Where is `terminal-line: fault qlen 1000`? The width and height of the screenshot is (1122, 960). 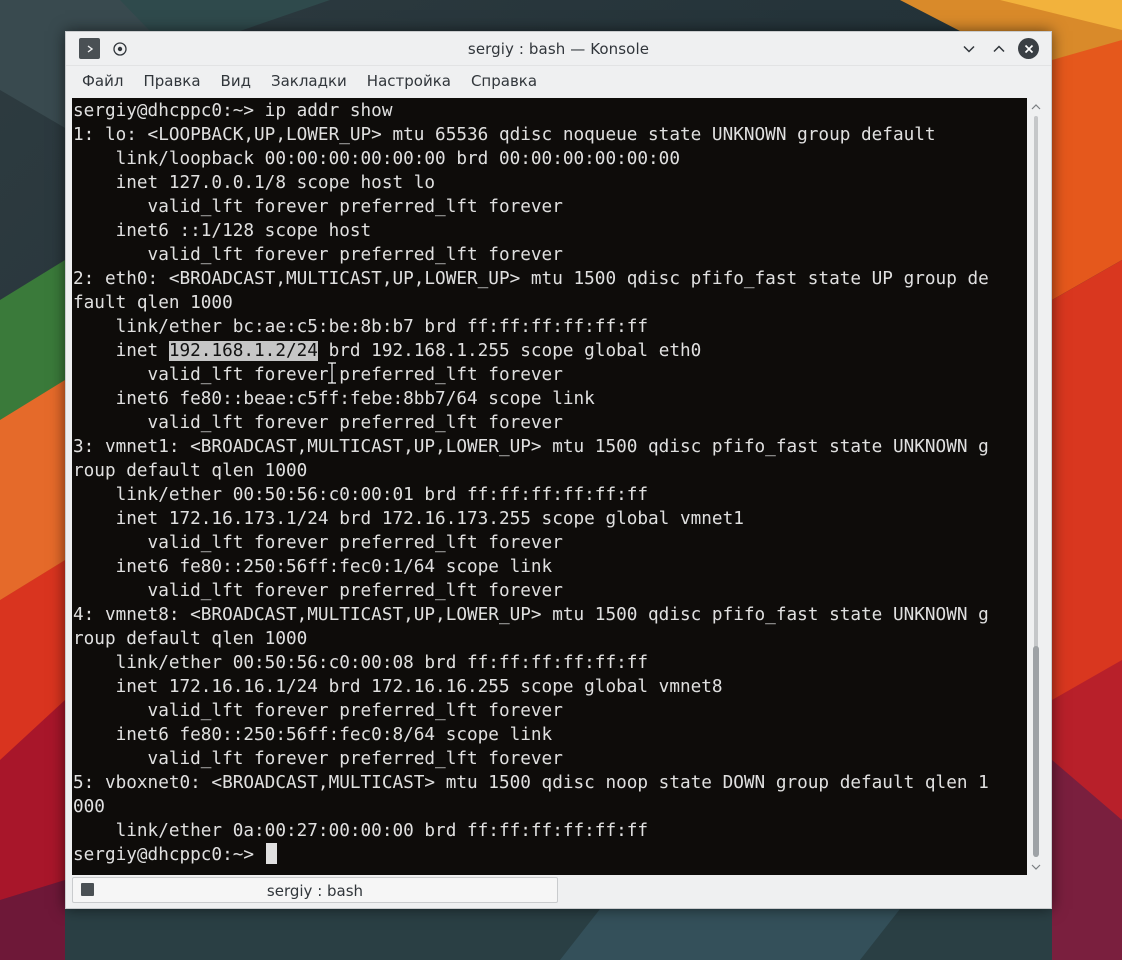
terminal-line: fault qlen 1000 is located at coordinates (153, 303).